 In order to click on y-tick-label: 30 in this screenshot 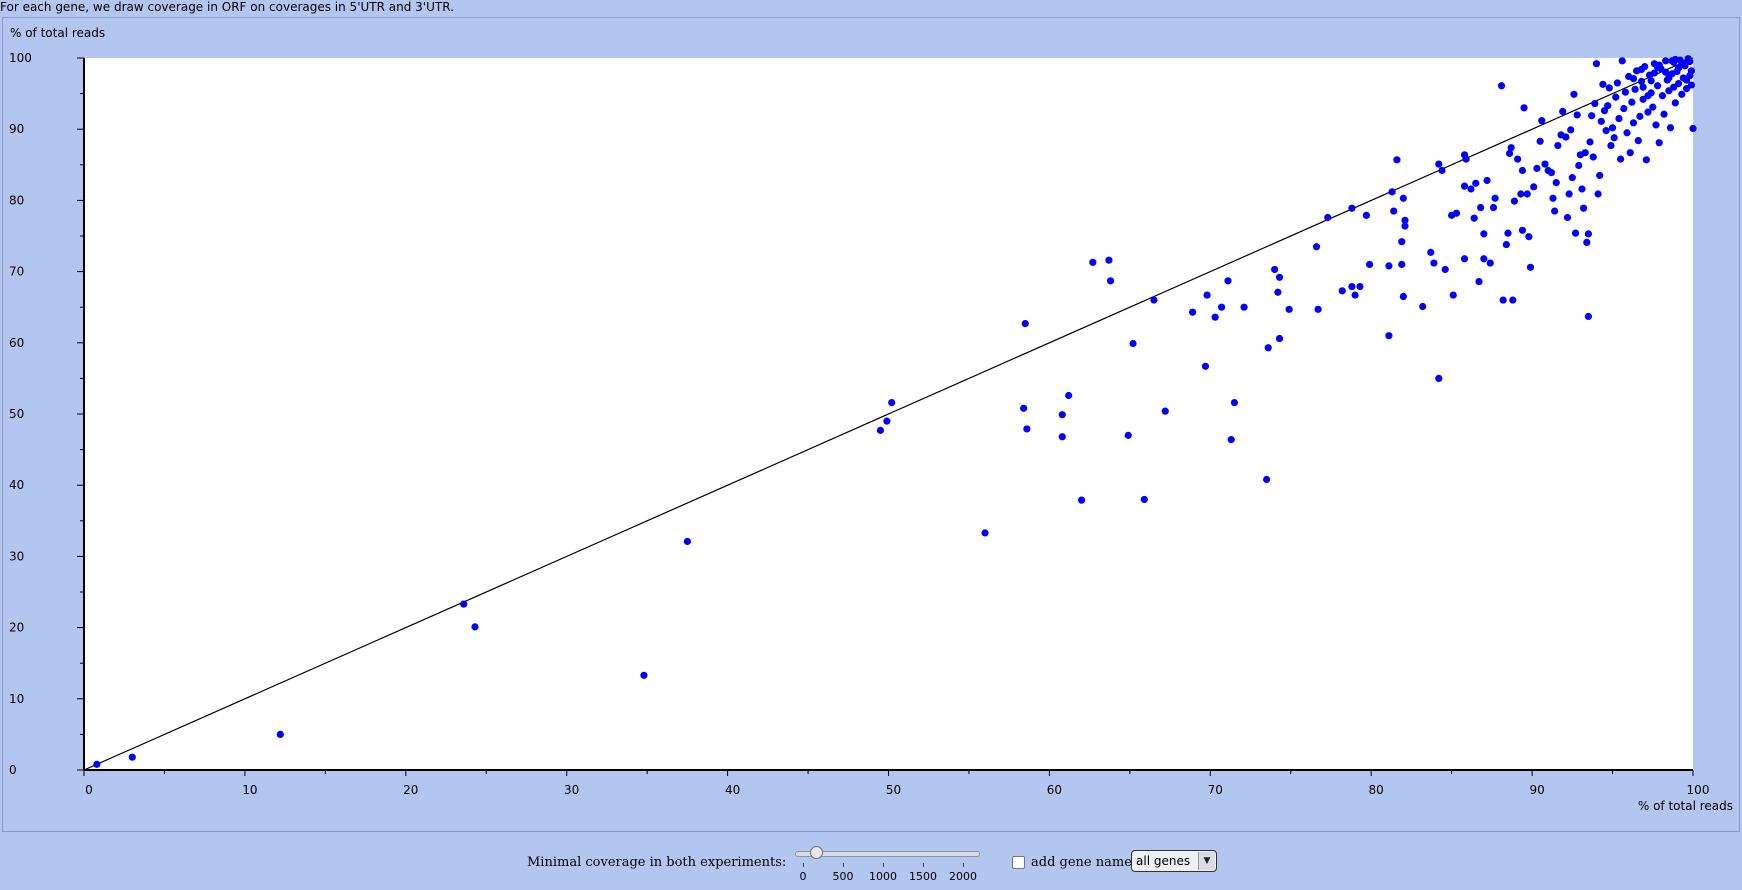, I will do `click(16, 556)`.